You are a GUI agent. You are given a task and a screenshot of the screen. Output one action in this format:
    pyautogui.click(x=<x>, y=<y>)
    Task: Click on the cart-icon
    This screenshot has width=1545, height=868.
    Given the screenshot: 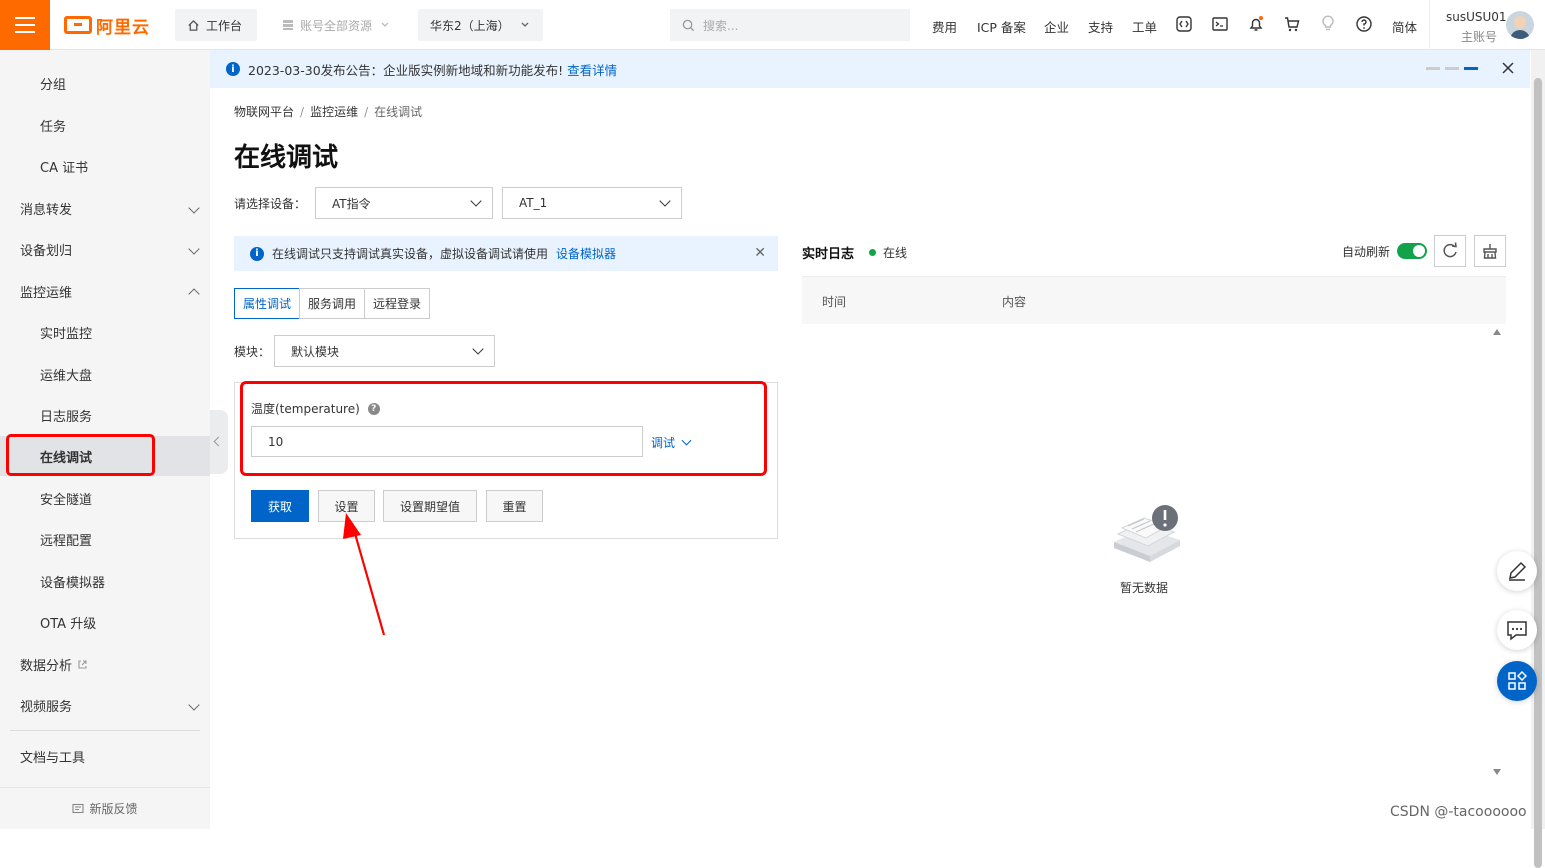 What is the action you would take?
    pyautogui.click(x=1292, y=24)
    